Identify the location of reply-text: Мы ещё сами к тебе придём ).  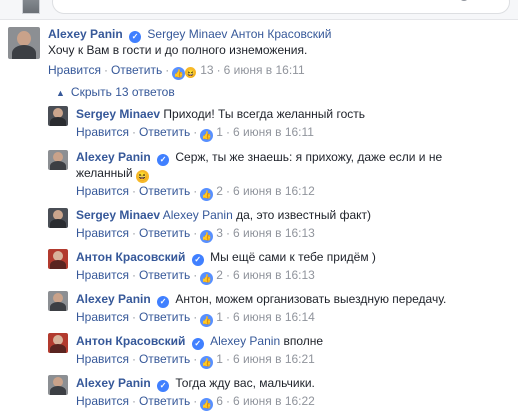
(293, 257).